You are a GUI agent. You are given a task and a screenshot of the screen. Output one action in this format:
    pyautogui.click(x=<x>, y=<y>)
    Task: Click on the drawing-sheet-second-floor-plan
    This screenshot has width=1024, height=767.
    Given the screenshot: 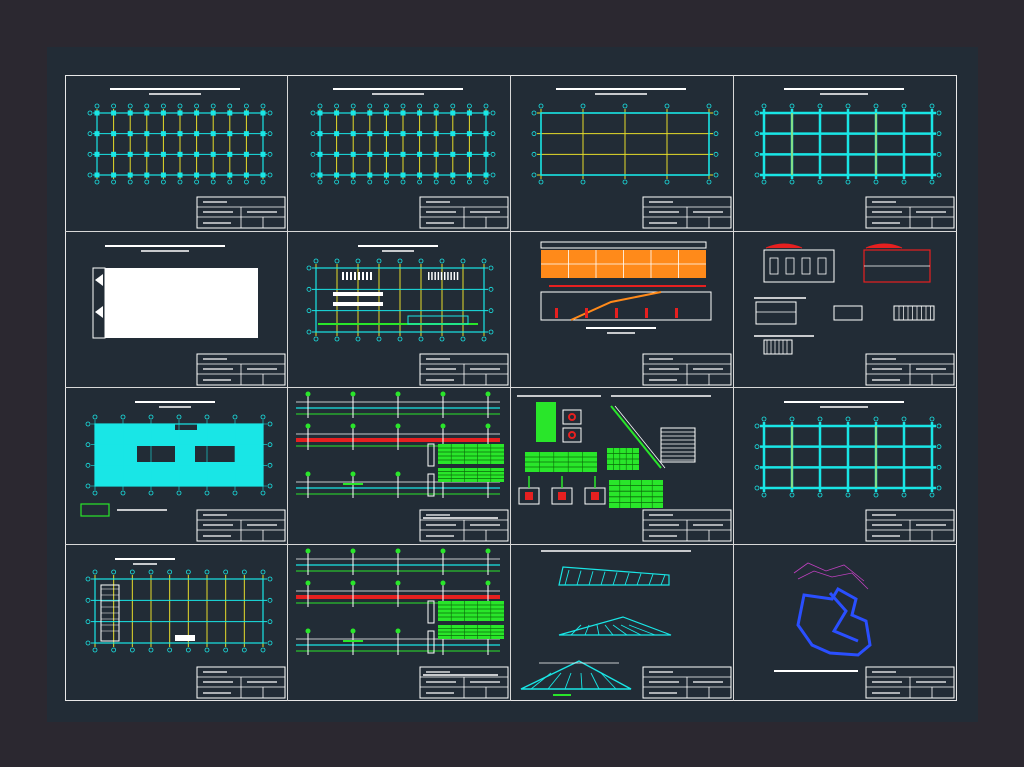 What is the action you would take?
    pyautogui.click(x=176, y=622)
    